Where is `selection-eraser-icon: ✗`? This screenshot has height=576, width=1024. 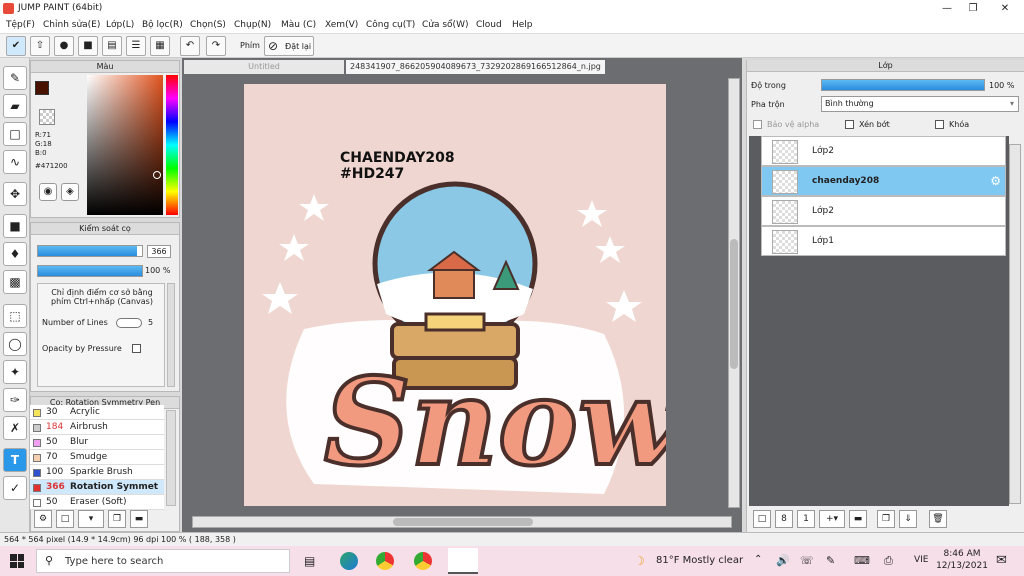
selection-eraser-icon: ✗ is located at coordinates (15, 428).